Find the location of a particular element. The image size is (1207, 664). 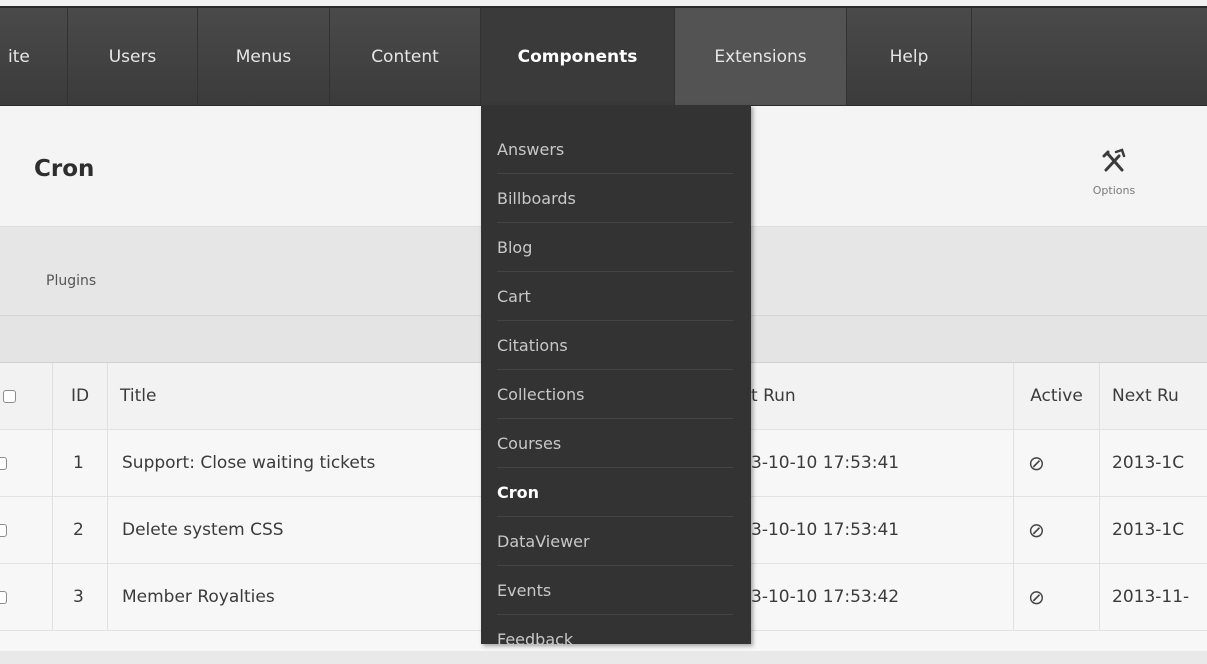

options-label: Options is located at coordinates (1114, 190).